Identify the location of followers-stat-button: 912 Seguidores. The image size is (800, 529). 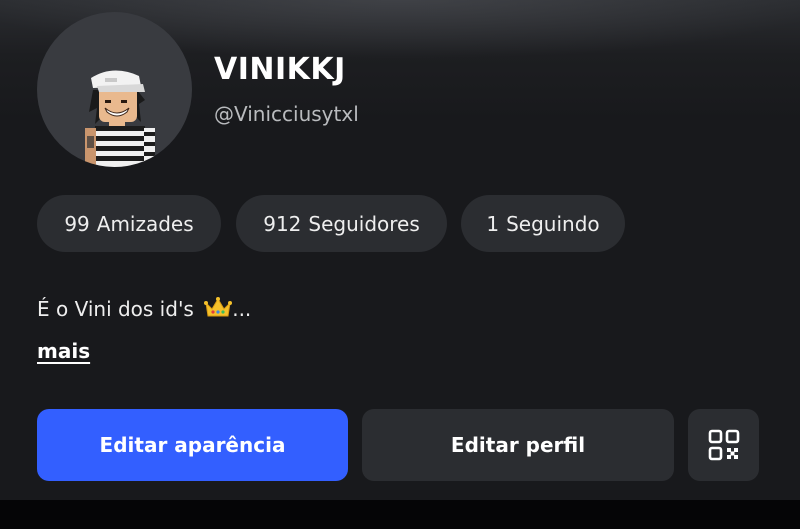
(341, 223).